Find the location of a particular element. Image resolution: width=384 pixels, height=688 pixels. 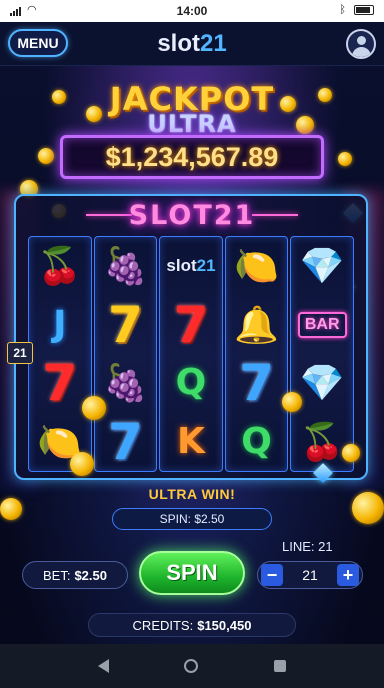

jackpot-subtitle: ULTRA is located at coordinates (192, 124).